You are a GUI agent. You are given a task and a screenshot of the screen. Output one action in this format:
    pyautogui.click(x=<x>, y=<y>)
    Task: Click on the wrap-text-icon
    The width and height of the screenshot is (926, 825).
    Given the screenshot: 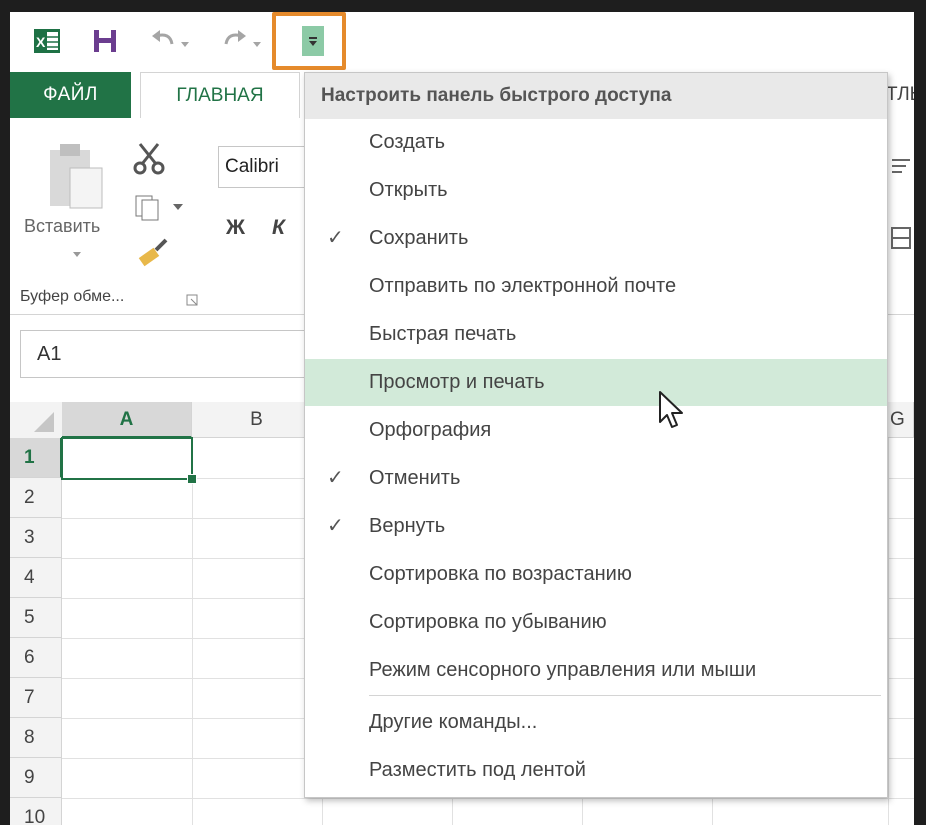 What is the action you would take?
    pyautogui.click(x=902, y=169)
    